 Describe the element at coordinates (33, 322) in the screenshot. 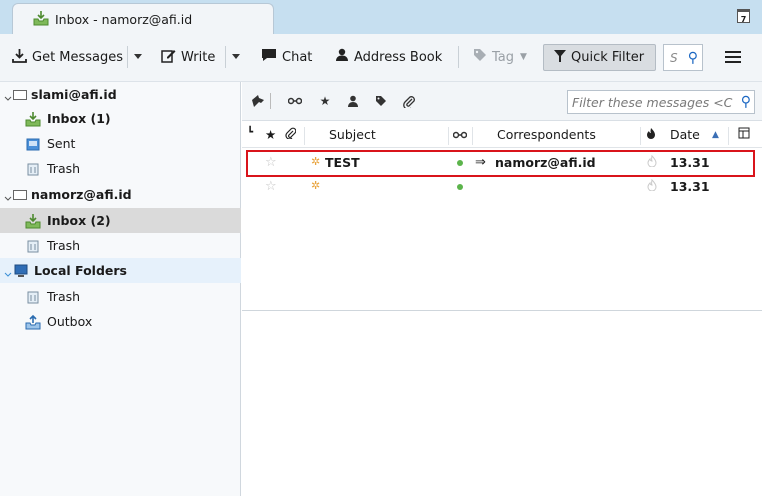

I see `outbox-icon` at that location.